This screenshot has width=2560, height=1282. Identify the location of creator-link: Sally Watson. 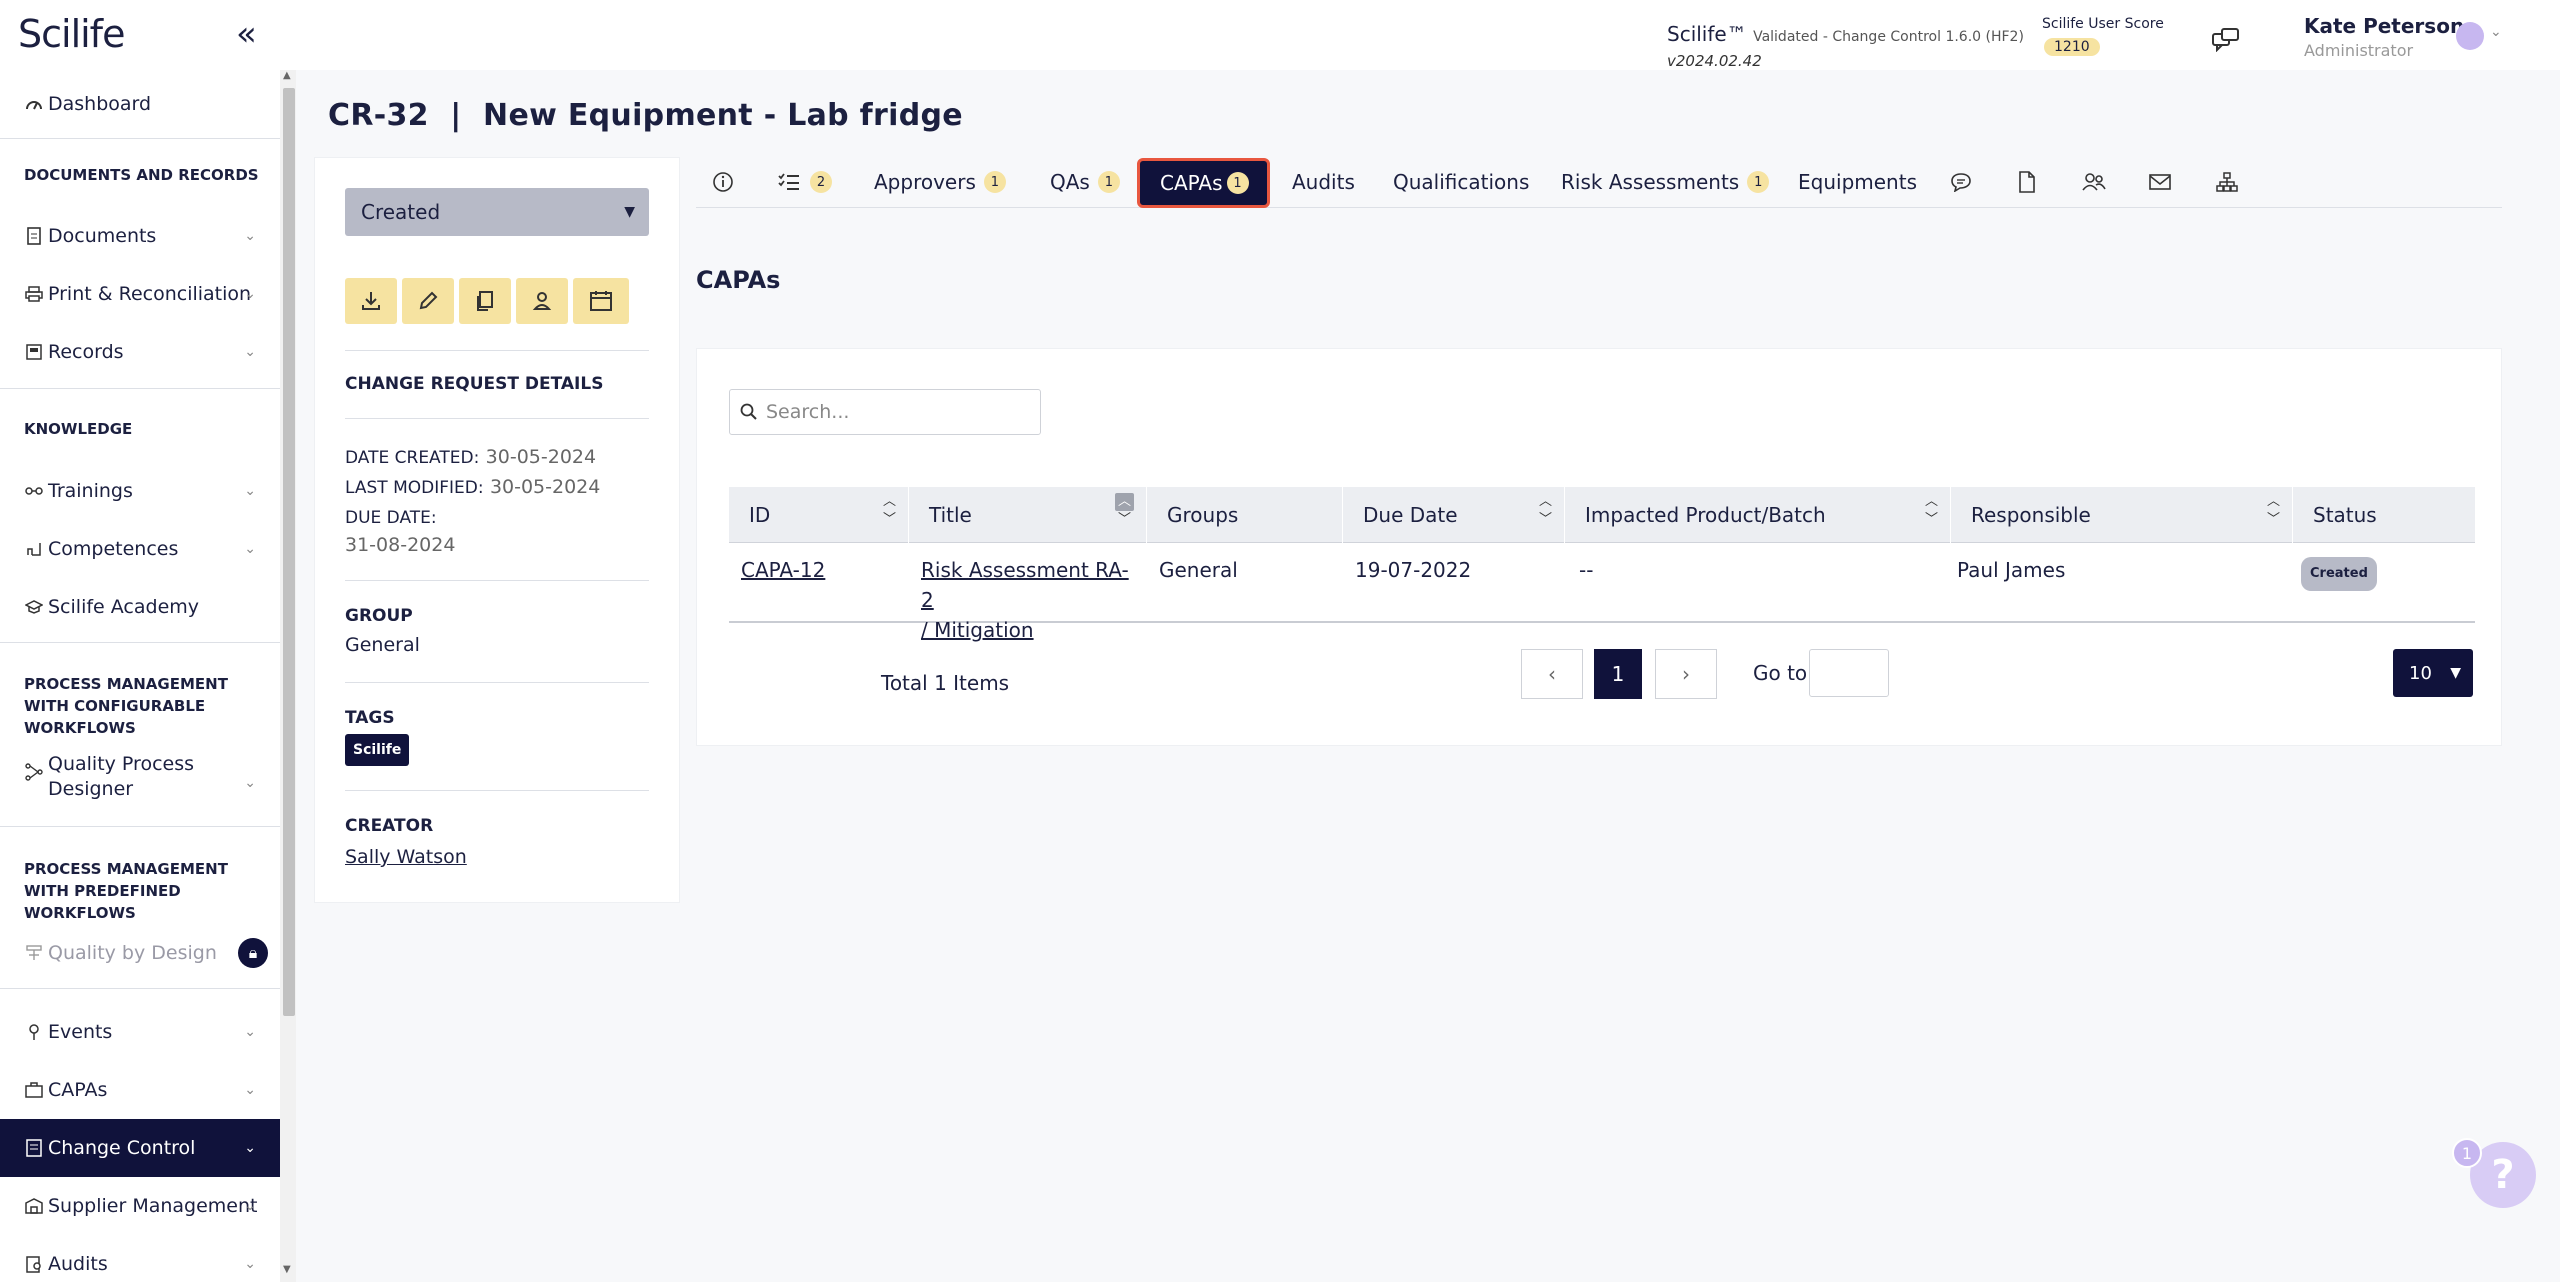
(406, 857).